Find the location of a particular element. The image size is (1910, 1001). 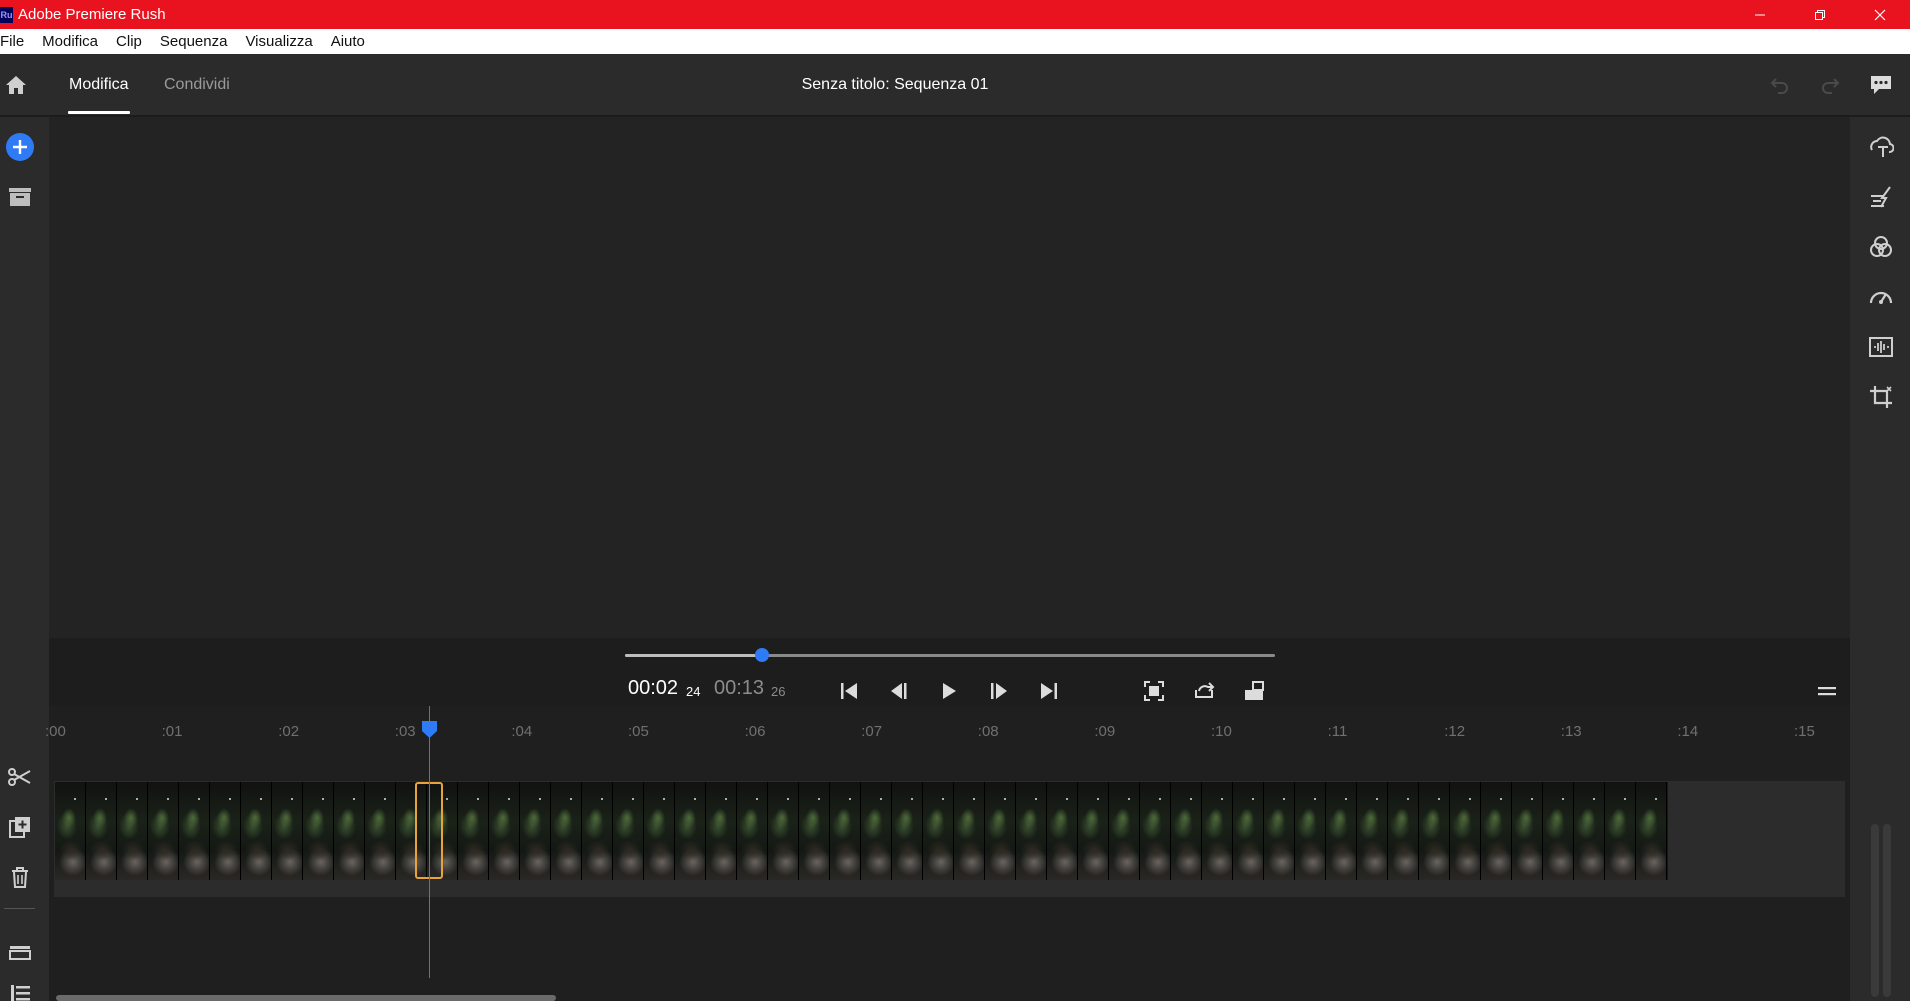

undo-icon is located at coordinates (1780, 85).